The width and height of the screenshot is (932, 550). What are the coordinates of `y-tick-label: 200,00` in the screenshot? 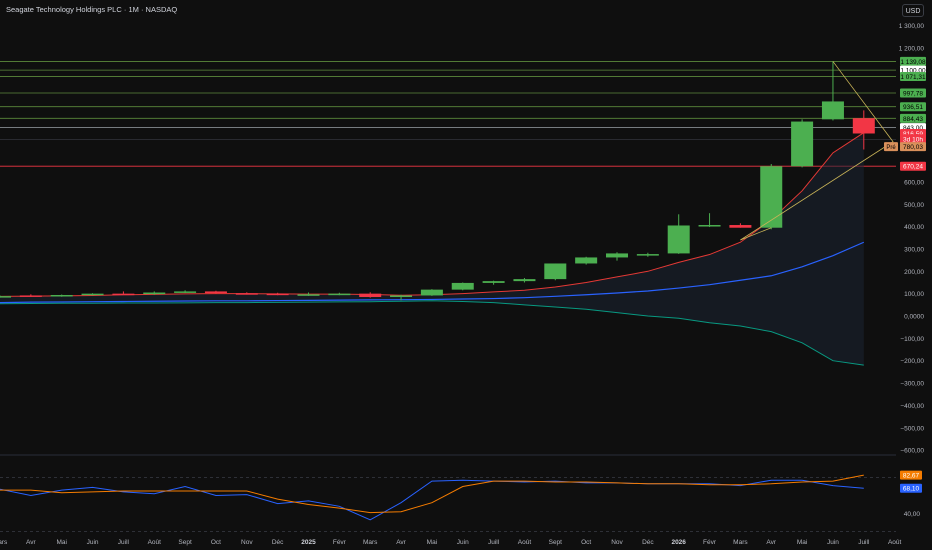 It's located at (914, 272).